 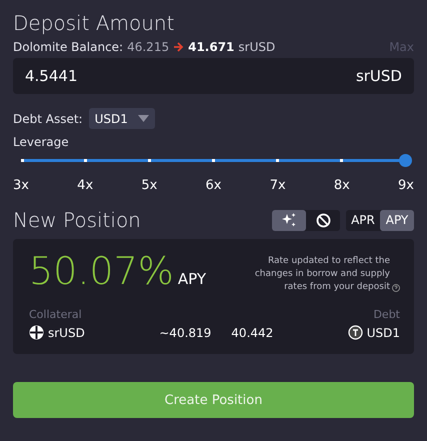 I want to click on rate-toggle: APY, so click(x=397, y=220).